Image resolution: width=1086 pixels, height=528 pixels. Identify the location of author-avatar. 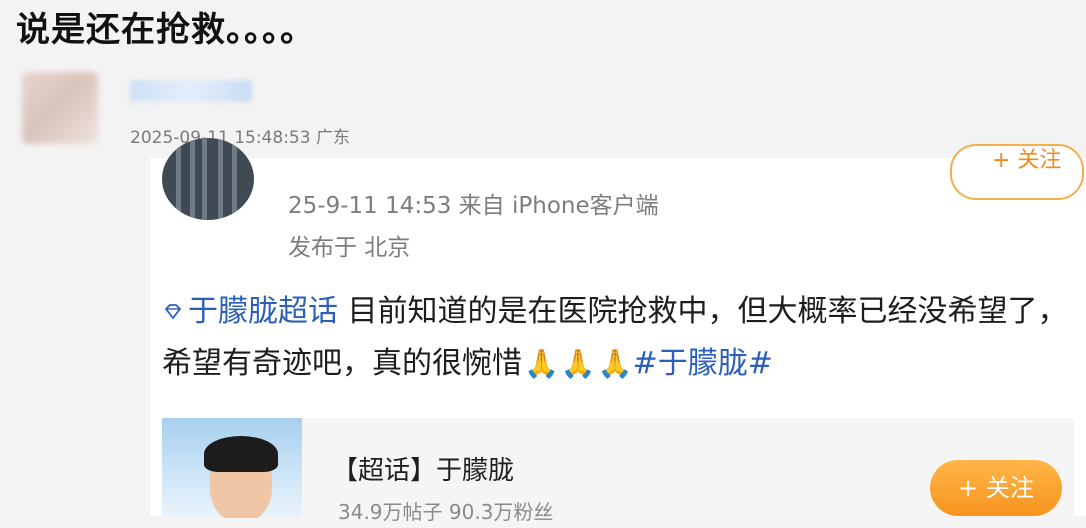
(208, 179).